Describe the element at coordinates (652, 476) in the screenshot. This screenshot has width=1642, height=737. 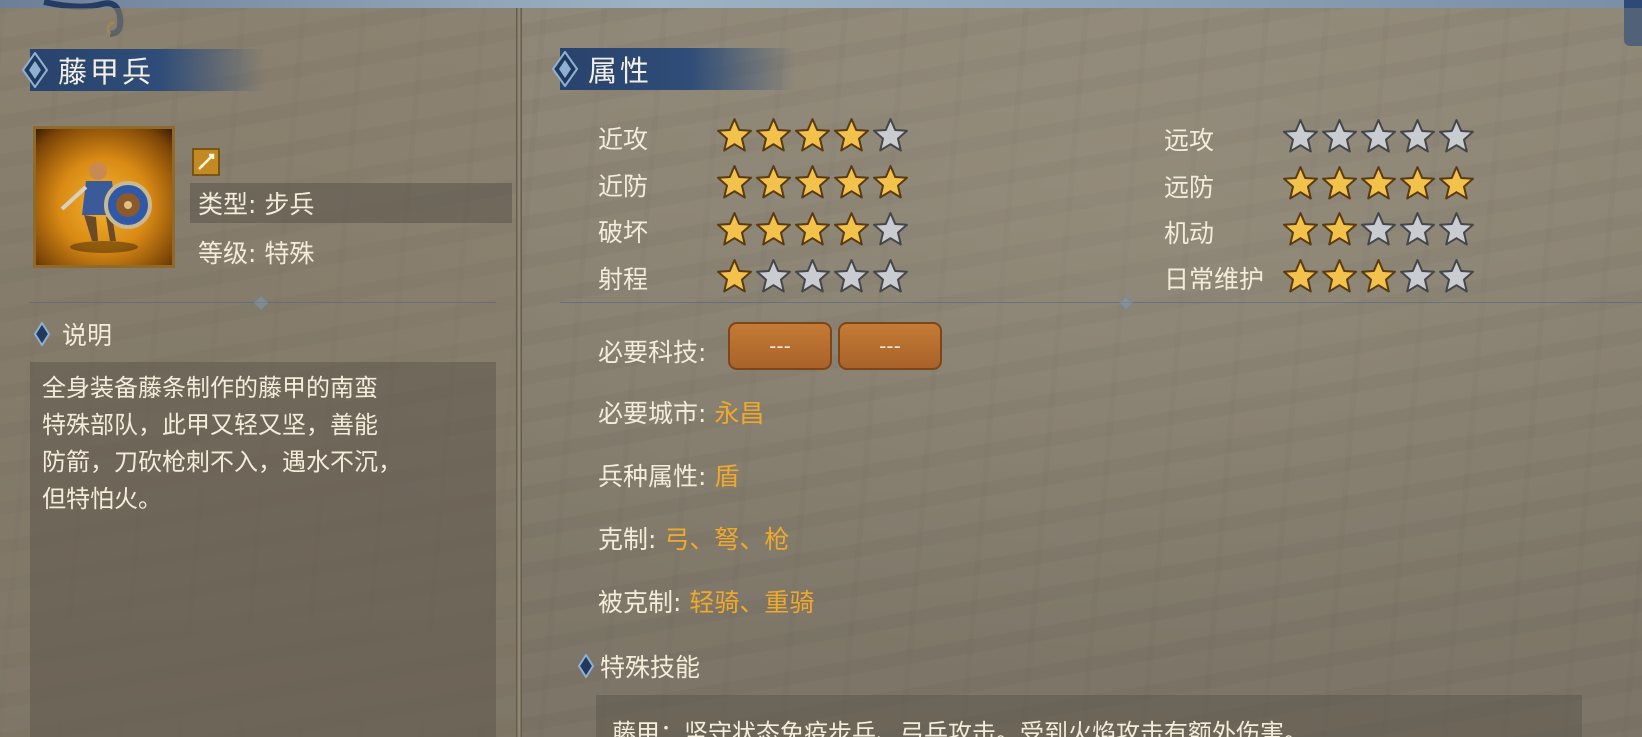
I see `unit-class-label: 兵种属性:` at that location.